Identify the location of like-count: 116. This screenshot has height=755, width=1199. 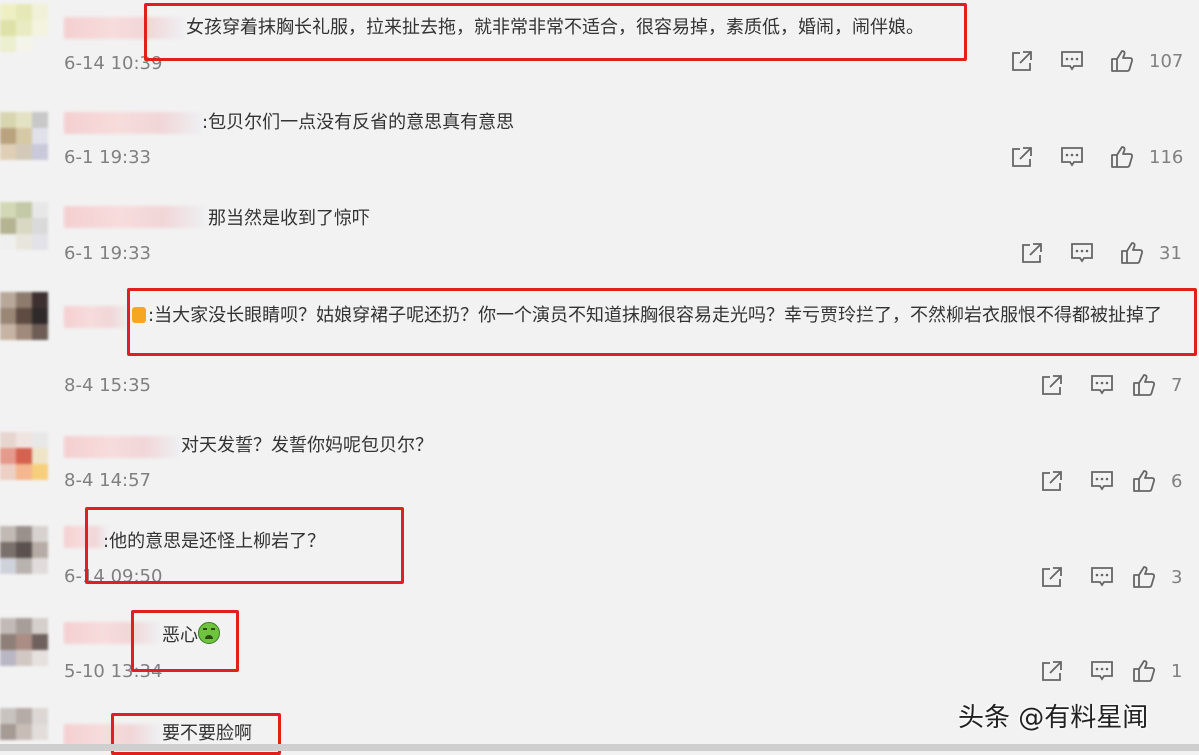
(1166, 157).